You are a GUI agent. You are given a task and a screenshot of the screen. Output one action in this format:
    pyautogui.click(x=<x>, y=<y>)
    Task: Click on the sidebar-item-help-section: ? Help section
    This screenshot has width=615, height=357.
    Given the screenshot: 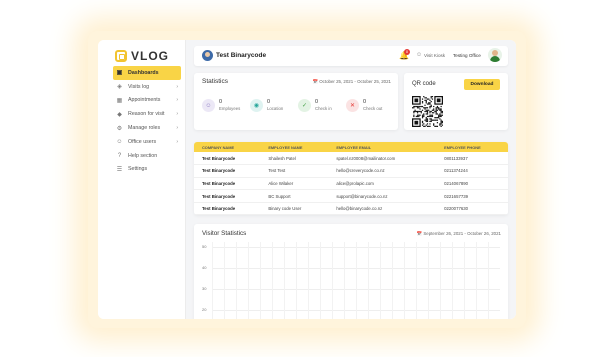 What is the action you would take?
    pyautogui.click(x=147, y=156)
    